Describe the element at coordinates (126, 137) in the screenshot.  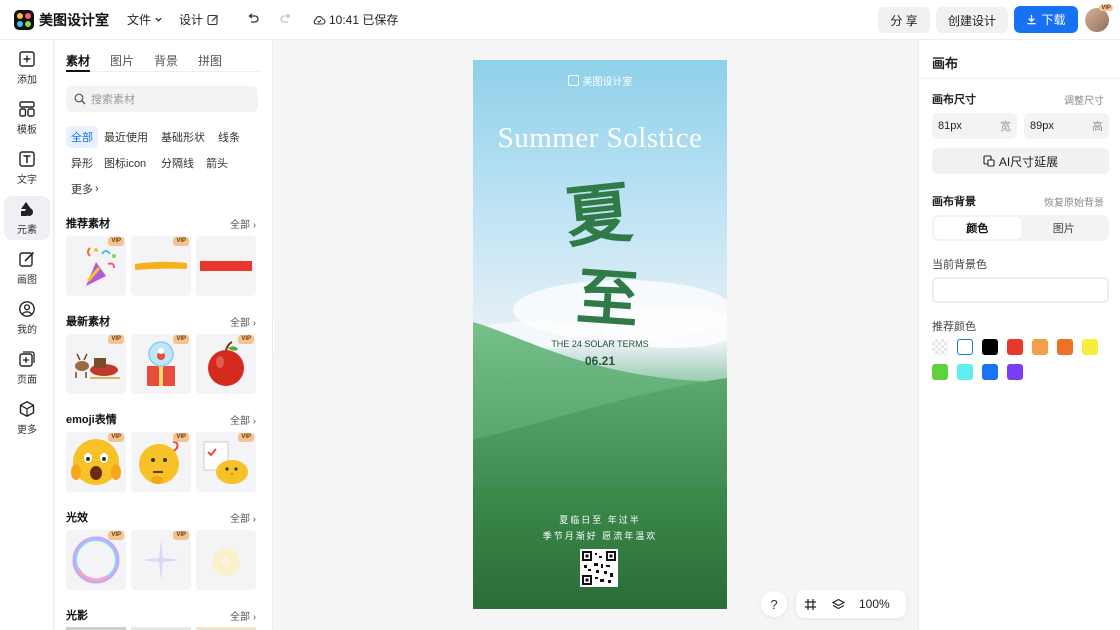
I see `chip-recent: 最近使用` at that location.